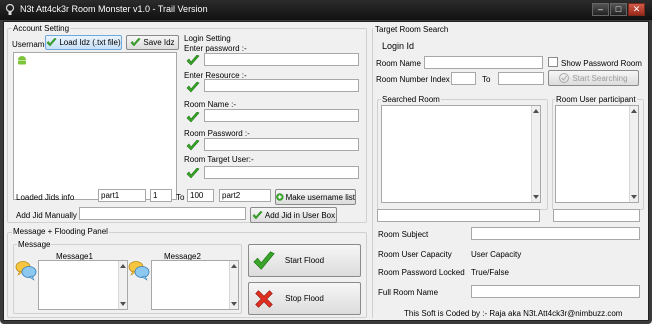  I want to click on add-jid-button: Add Jid in User Box, so click(293, 215).